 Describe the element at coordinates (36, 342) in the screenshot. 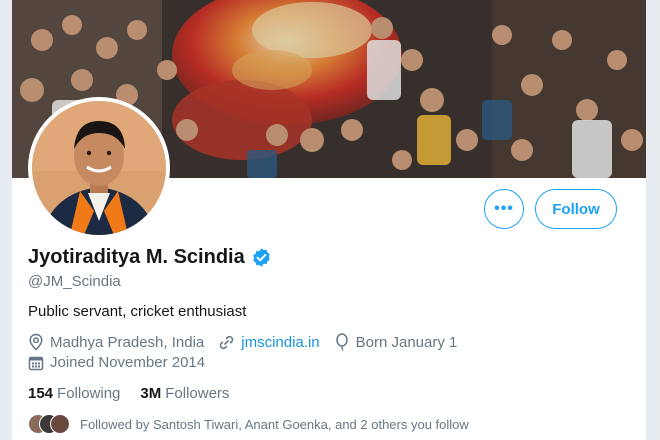

I see `location-pin-icon` at that location.